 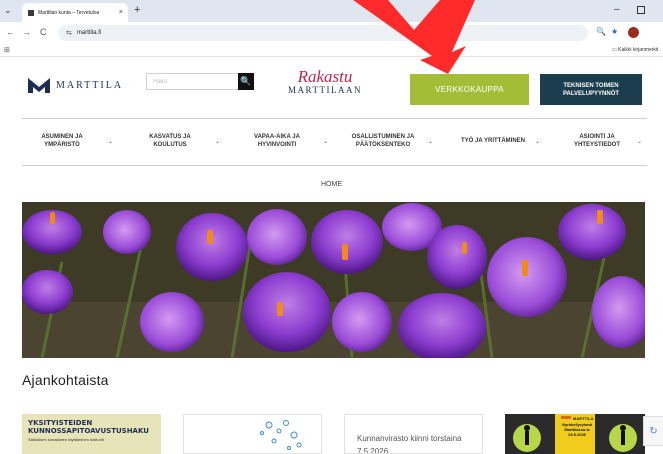 What do you see at coordinates (7, 50) in the screenshot?
I see `apps-icon: ⊞` at bounding box center [7, 50].